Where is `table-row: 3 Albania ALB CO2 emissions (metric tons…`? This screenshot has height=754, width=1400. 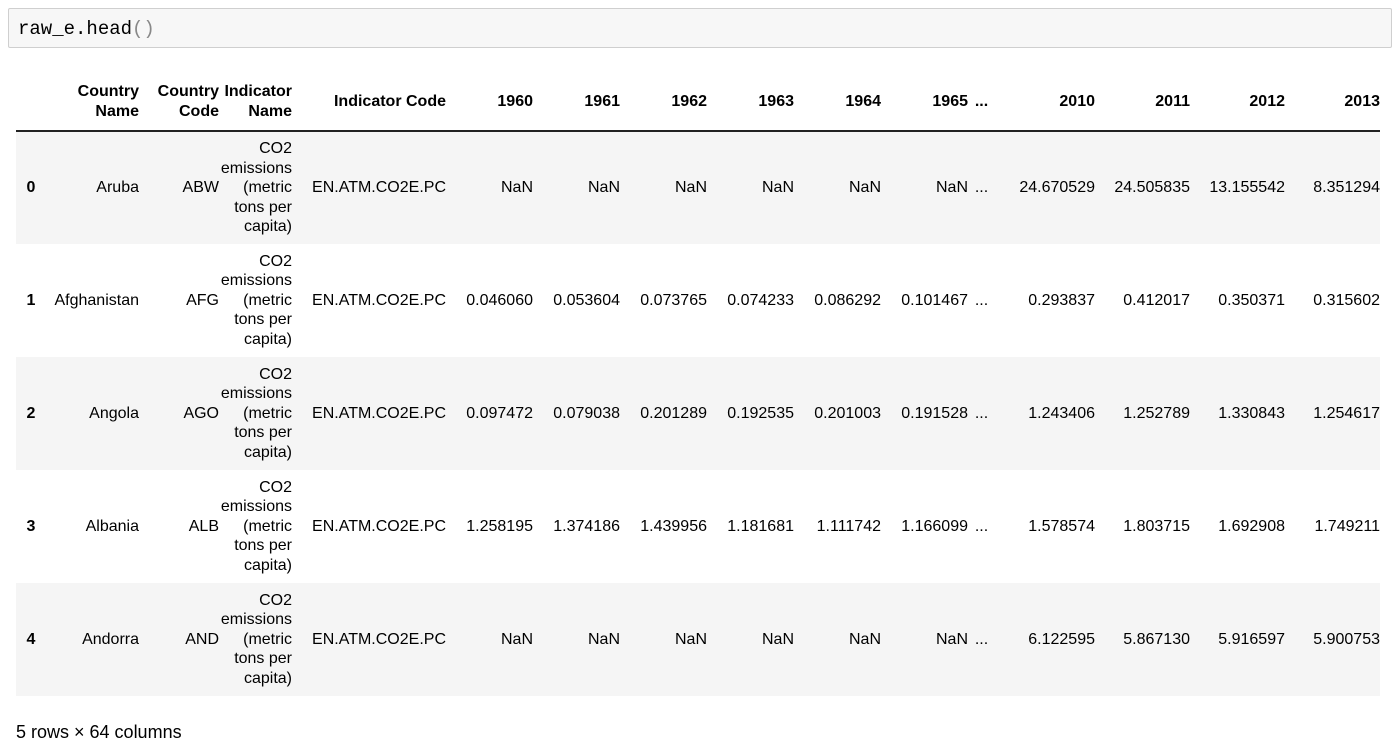
table-row: 3 Albania ALB CO2 emissions (metric tons… is located at coordinates (698, 526).